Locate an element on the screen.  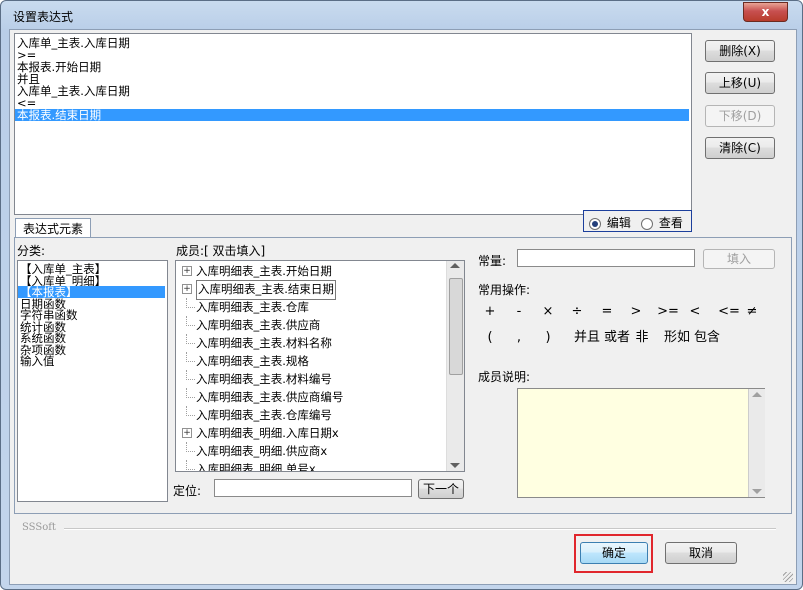
ops-row-2: (,) 并且 或者非形如 包含 is located at coordinates (630, 339).